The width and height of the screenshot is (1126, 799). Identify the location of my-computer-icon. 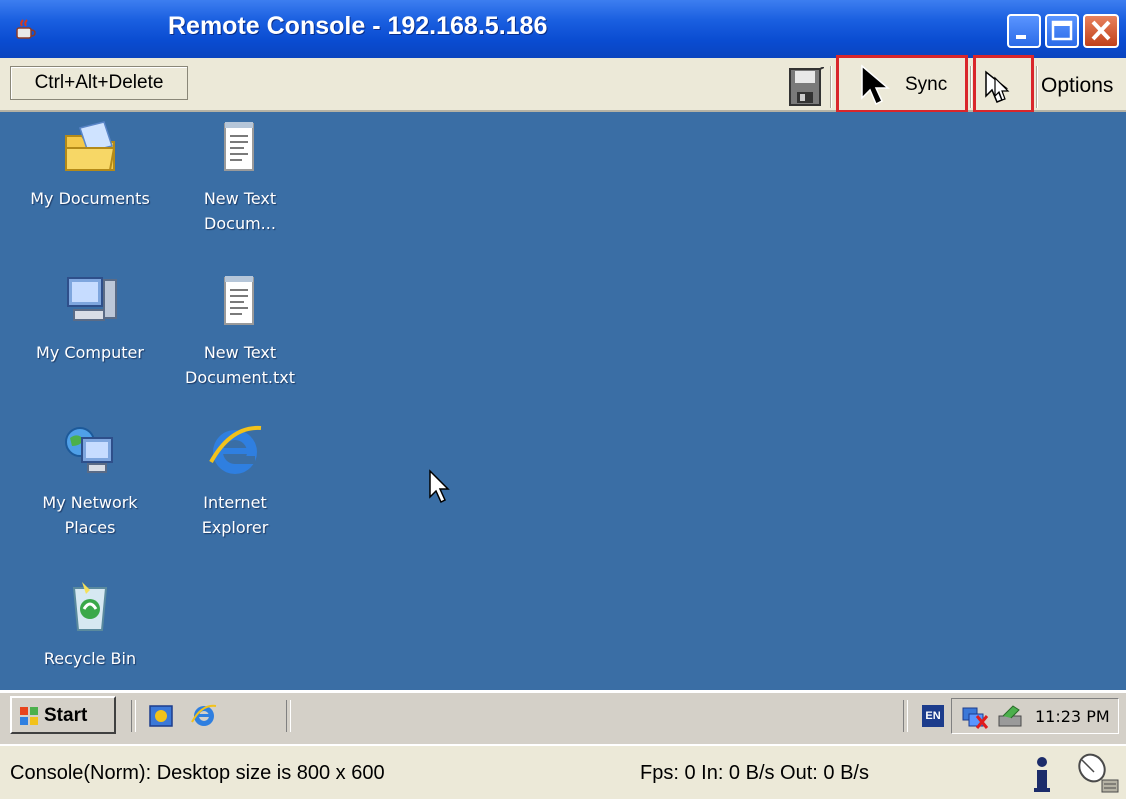
(92, 299).